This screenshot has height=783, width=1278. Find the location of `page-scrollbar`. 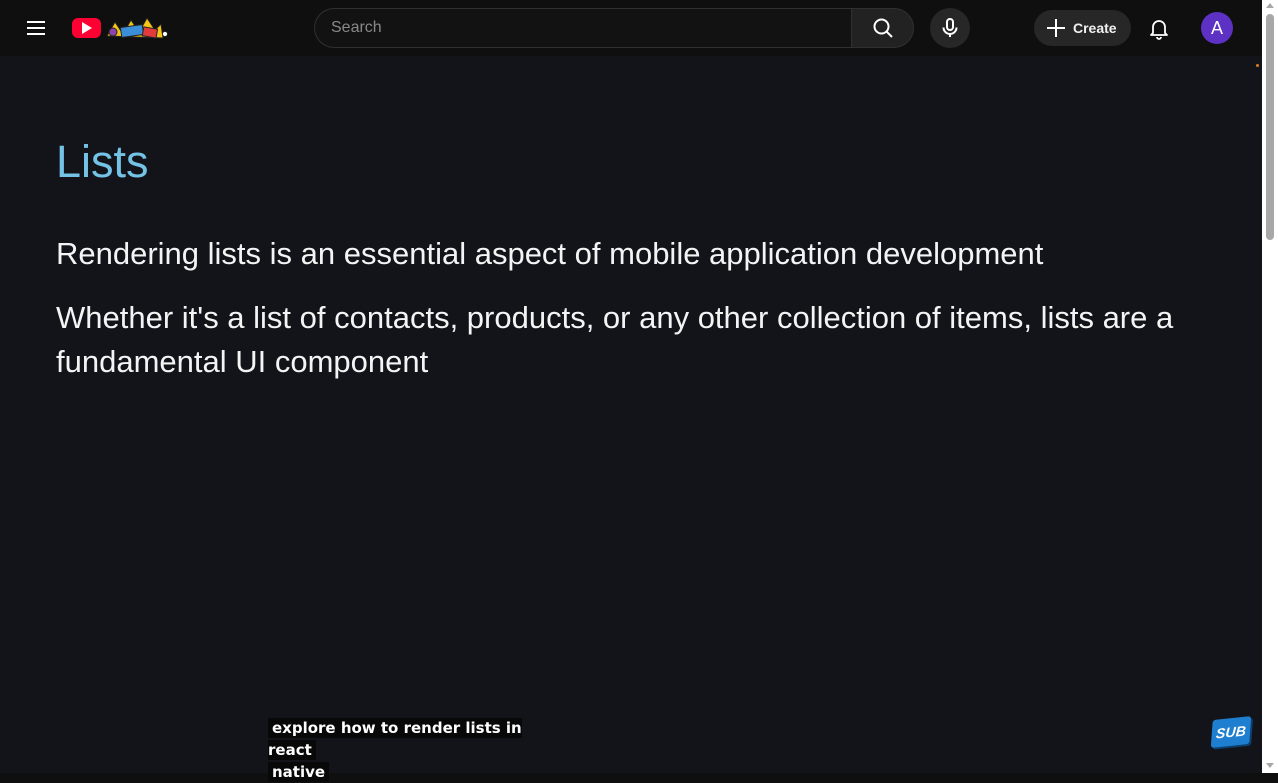

page-scrollbar is located at coordinates (1270, 386).